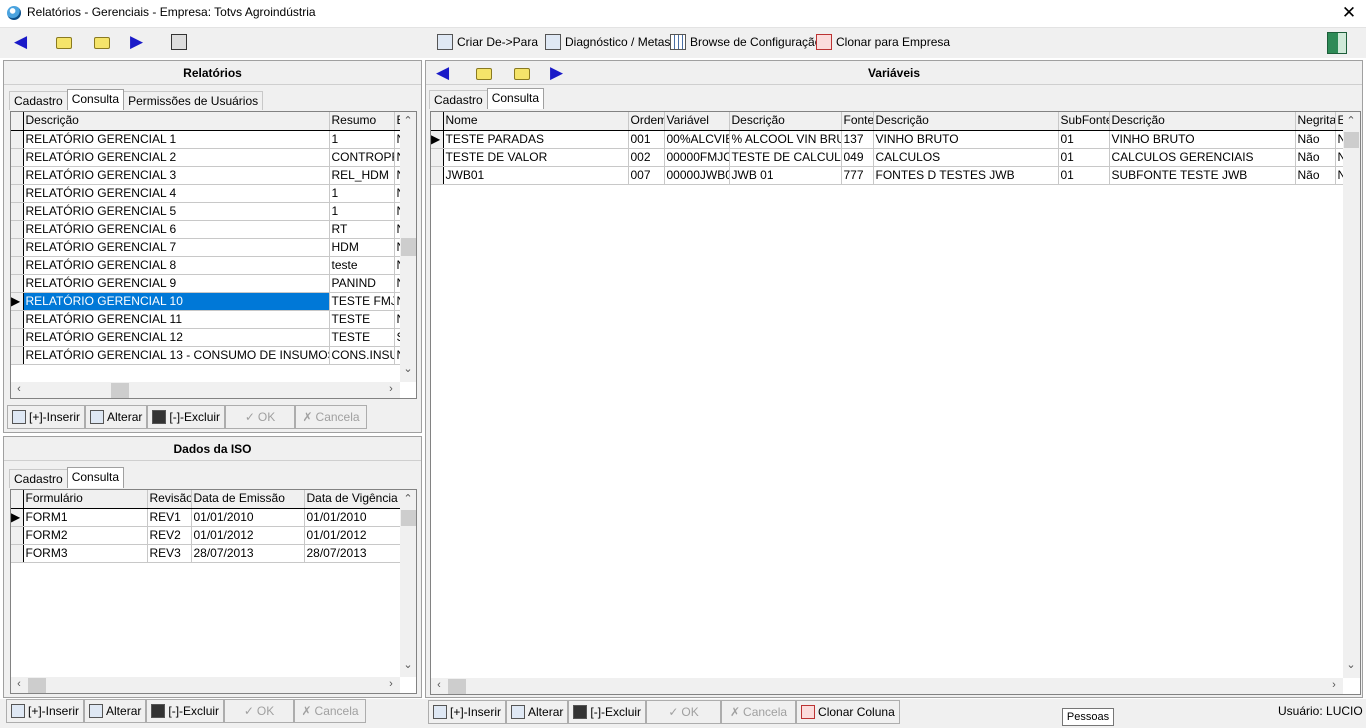  I want to click on cell-resumo: TESTE, so click(362, 337).